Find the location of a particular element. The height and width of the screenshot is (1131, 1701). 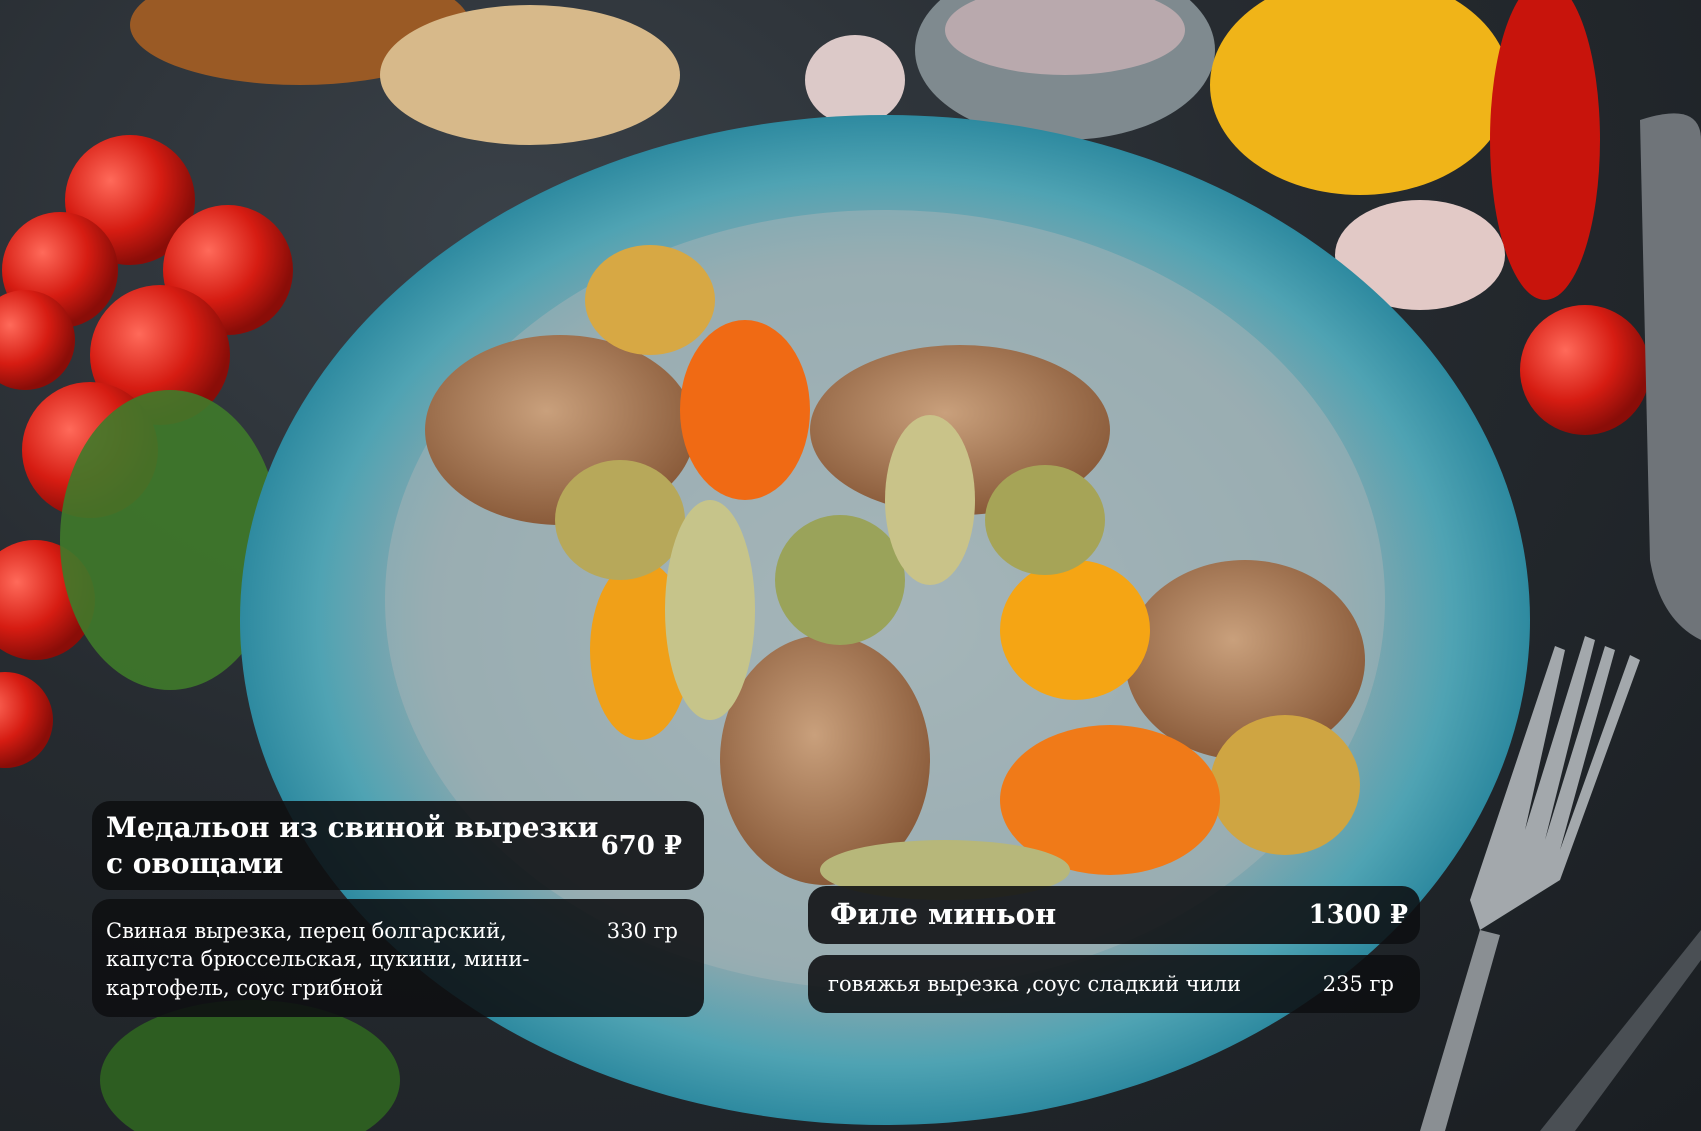

dish-title-card: Филе миньон 1300 ₽ is located at coordinates (1114, 915).